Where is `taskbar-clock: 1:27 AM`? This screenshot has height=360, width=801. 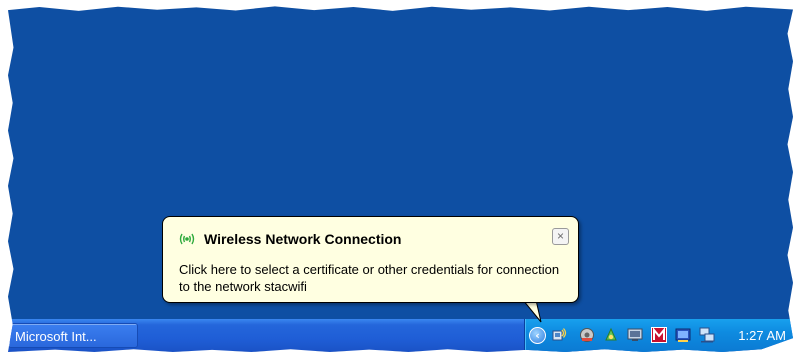 taskbar-clock: 1:27 AM is located at coordinates (762, 335).